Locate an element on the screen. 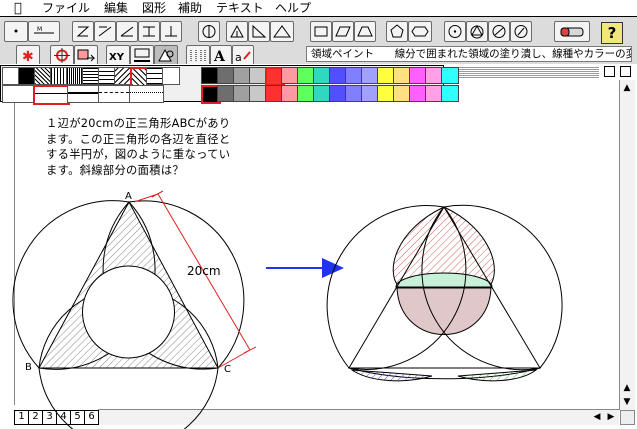 The height and width of the screenshot is (429, 637). blue-hatched-segment is located at coordinates (391, 375).